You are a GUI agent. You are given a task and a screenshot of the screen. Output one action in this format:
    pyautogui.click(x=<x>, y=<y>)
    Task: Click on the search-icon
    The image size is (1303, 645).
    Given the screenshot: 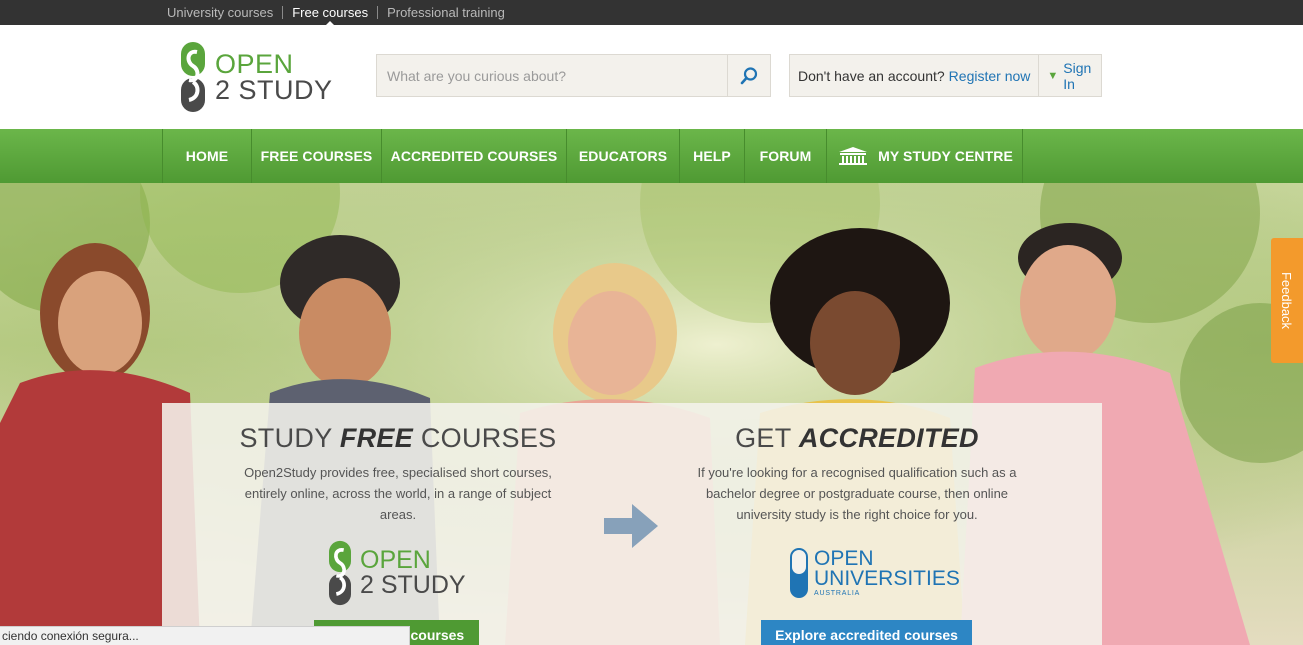 What is the action you would take?
    pyautogui.click(x=749, y=75)
    